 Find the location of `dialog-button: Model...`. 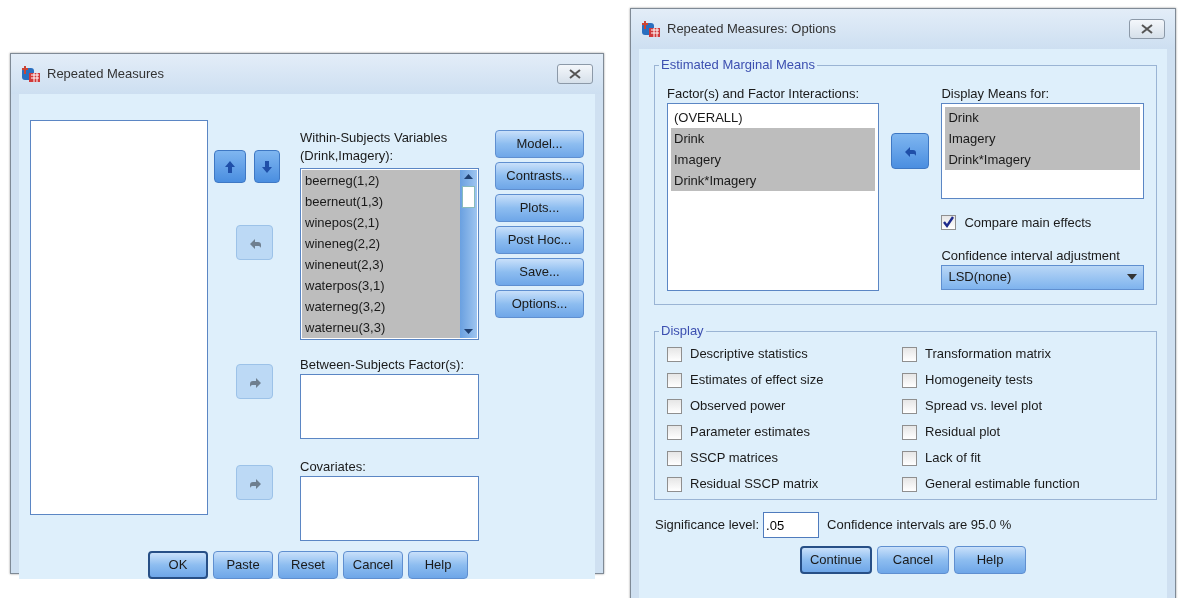

dialog-button: Model... is located at coordinates (539, 144).